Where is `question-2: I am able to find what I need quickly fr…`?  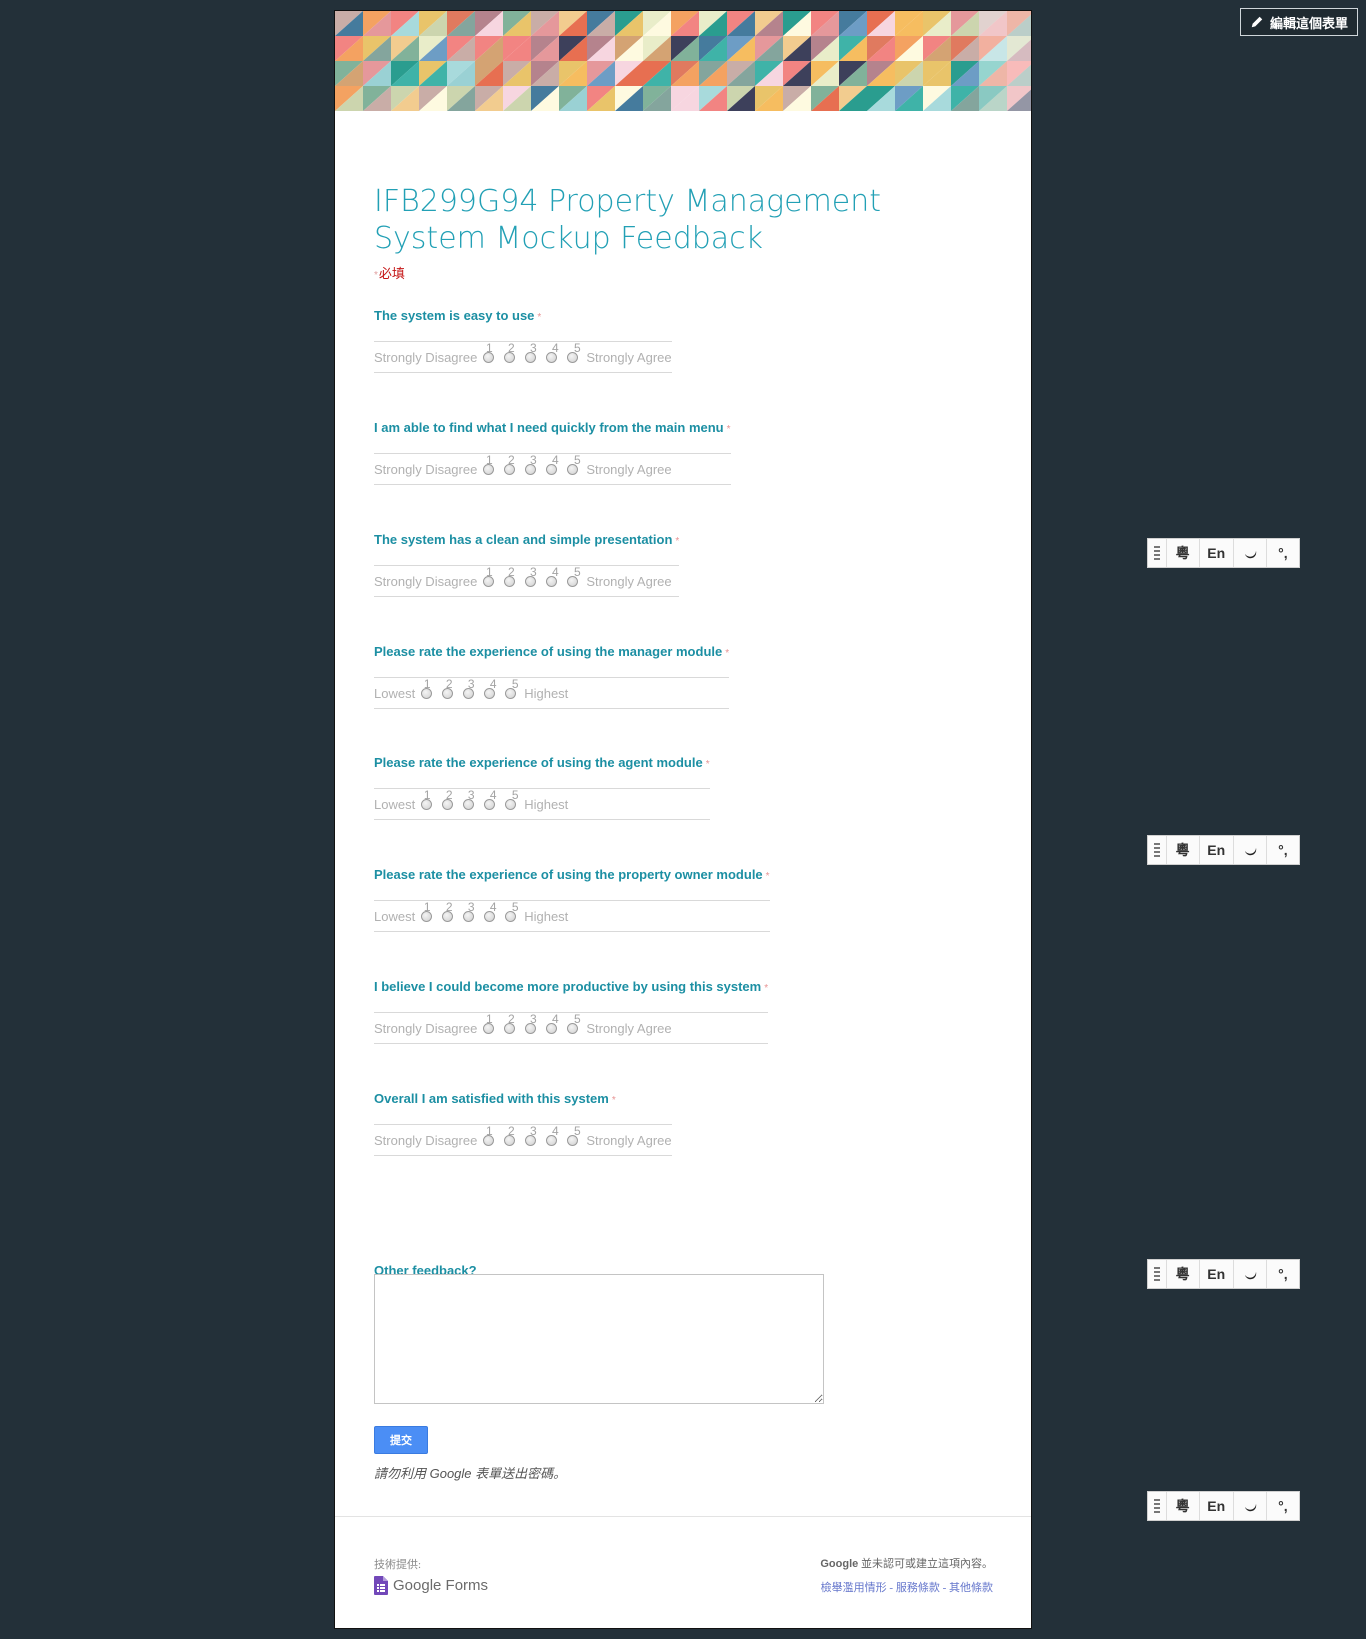 question-2: I am able to find what I need quickly fr… is located at coordinates (552, 452).